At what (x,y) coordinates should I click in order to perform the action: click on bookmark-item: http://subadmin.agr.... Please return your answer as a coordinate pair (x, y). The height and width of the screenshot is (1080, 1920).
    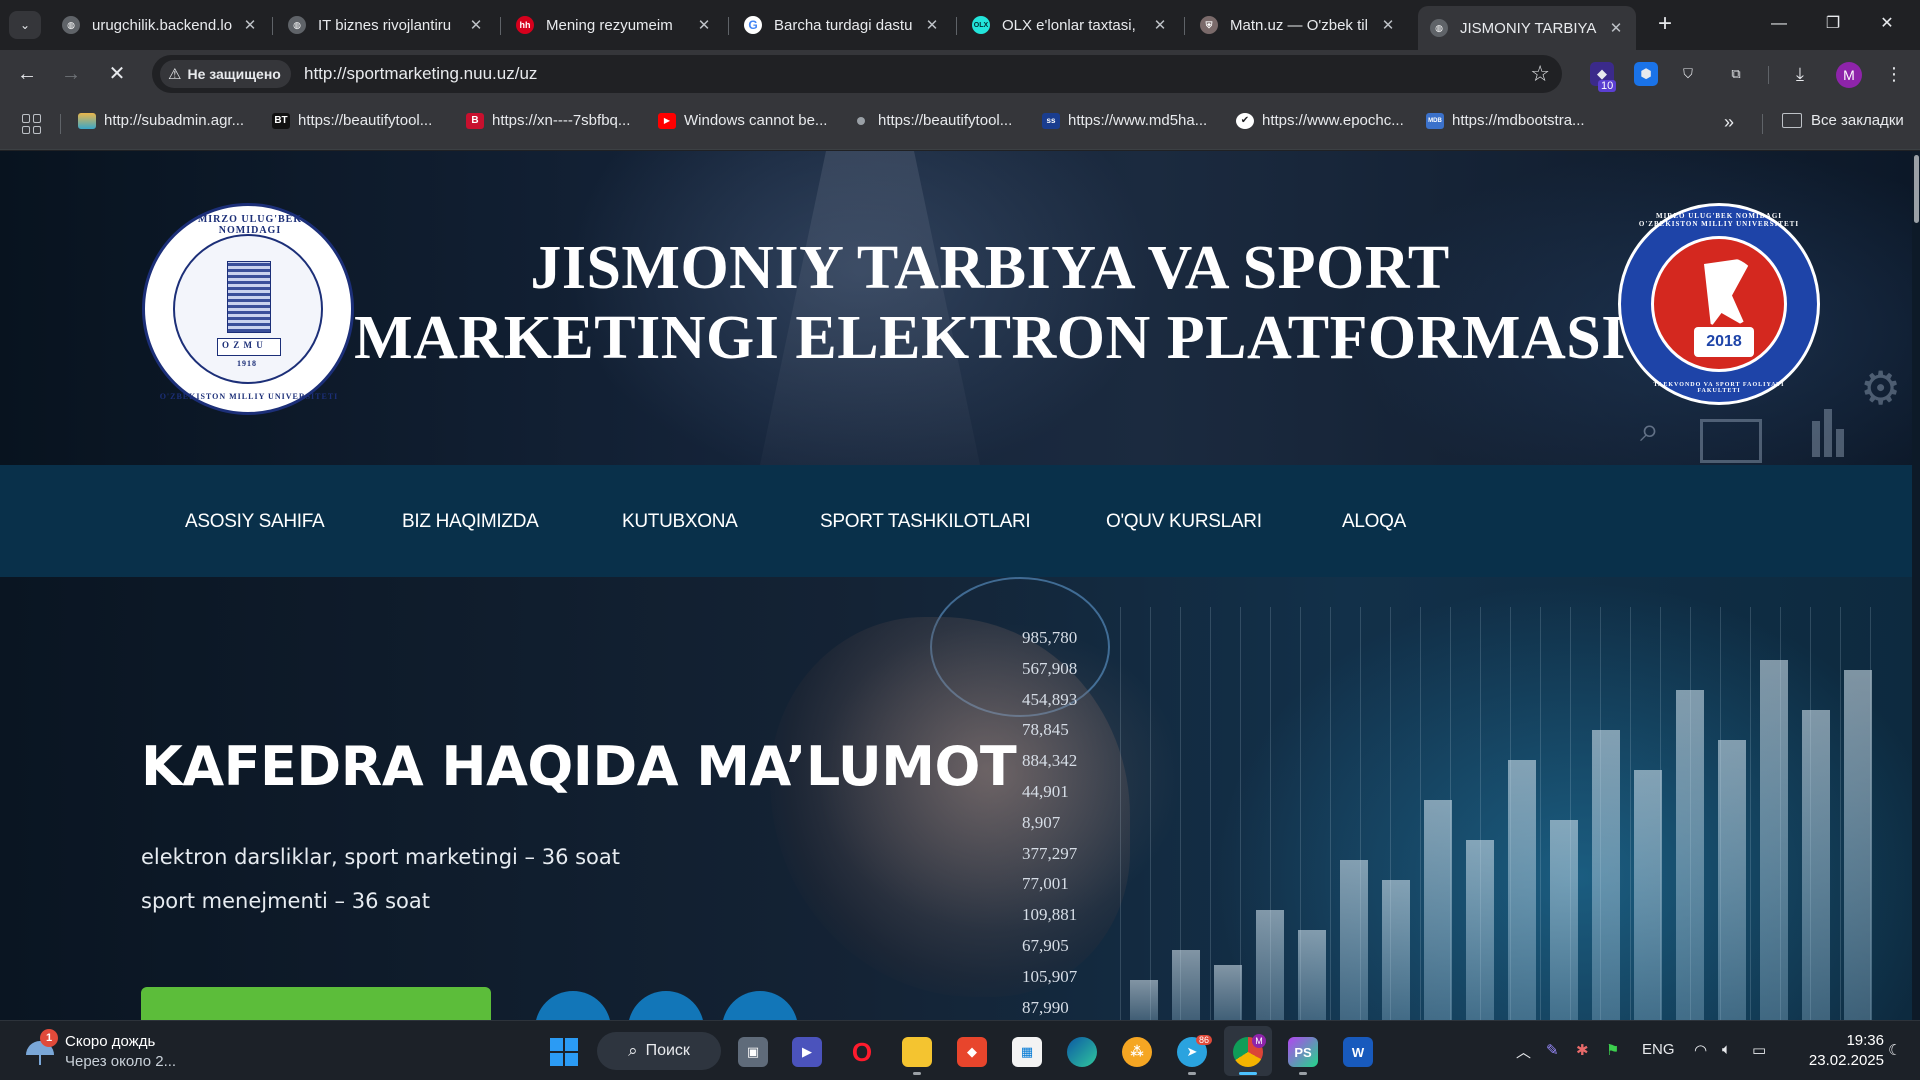
    Looking at the image, I should click on (161, 120).